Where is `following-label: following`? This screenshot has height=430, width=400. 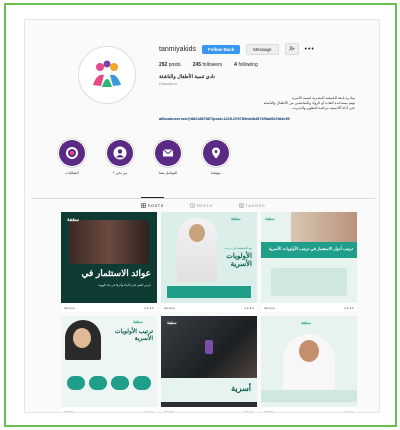
following-label: following is located at coordinates (248, 65).